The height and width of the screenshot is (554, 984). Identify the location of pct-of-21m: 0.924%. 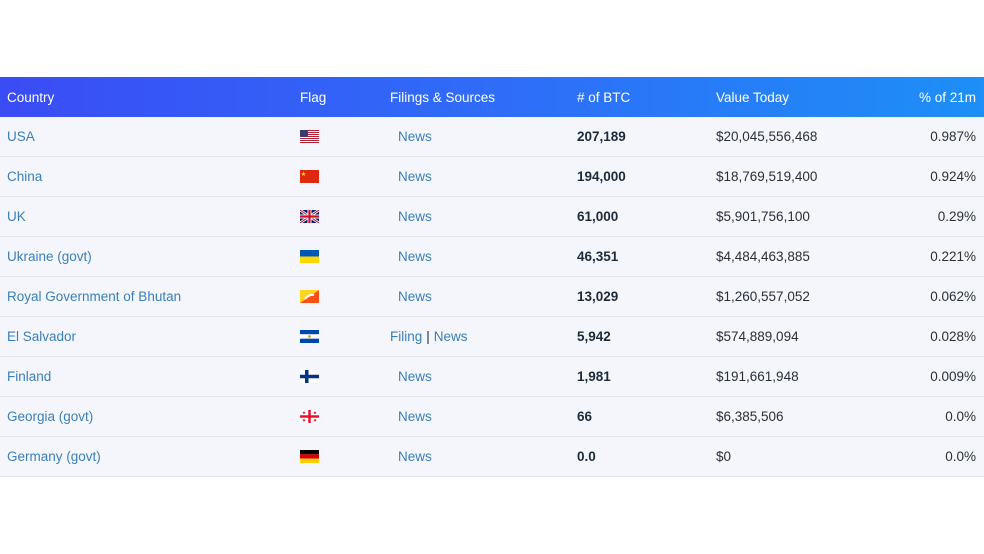
(953, 176).